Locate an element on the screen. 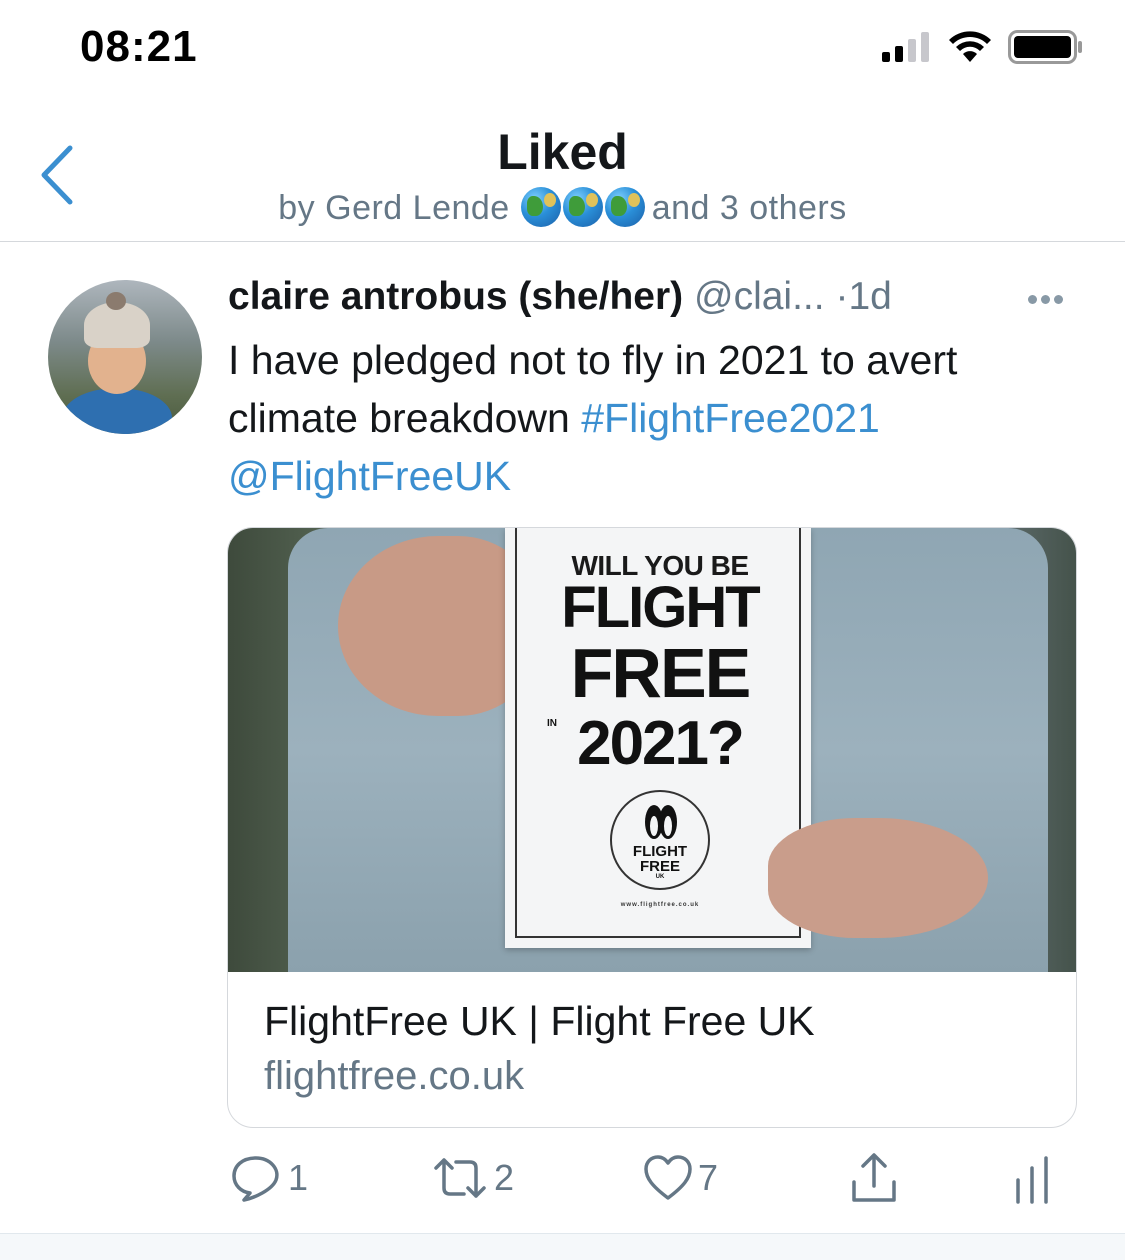 This screenshot has width=1125, height=1260. analytics-button is located at coordinates (1032, 1178).